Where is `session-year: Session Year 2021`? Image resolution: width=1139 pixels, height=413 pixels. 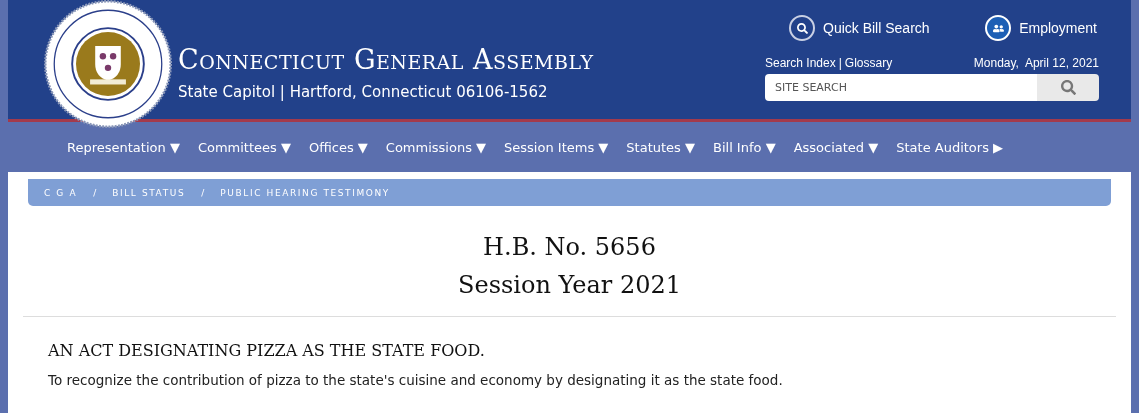 session-year: Session Year 2021 is located at coordinates (569, 285).